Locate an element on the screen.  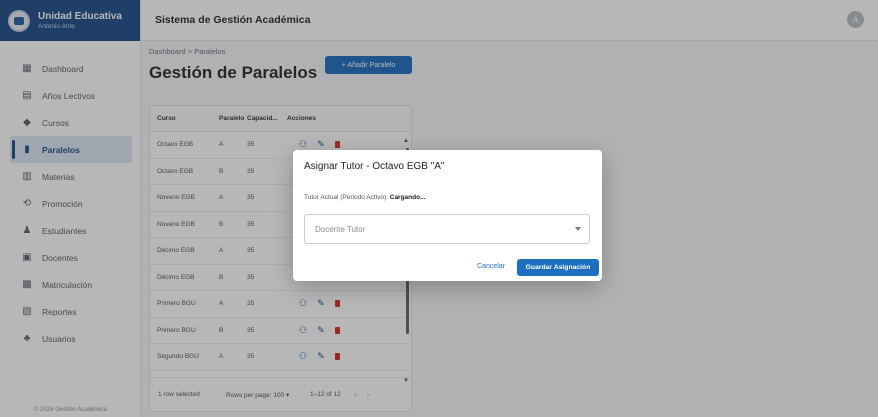
save-assignment-button: Guardar Asignación is located at coordinates (558, 267).